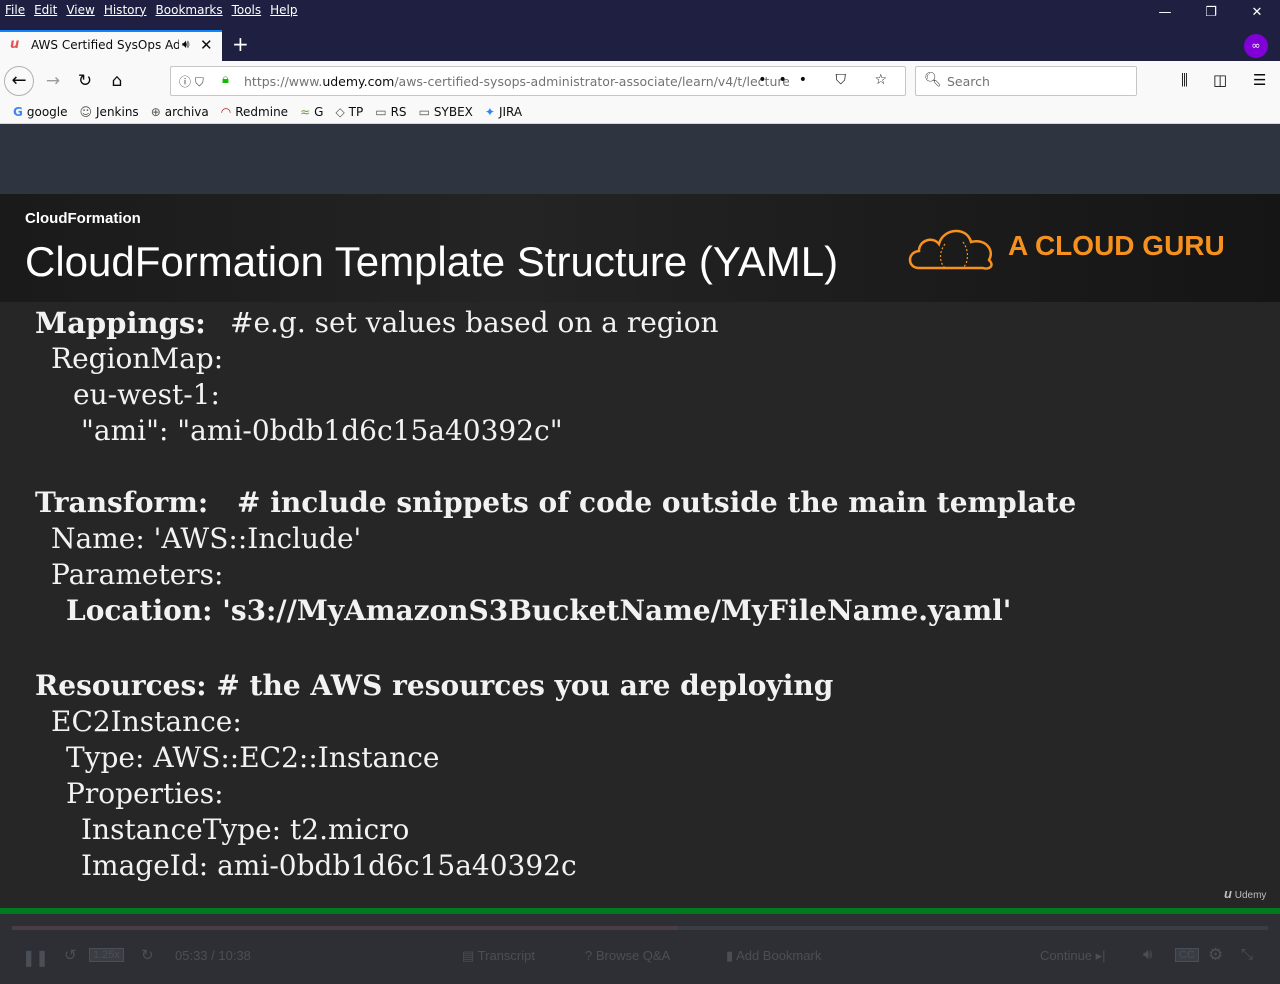 The height and width of the screenshot is (984, 1280). What do you see at coordinates (345, 928) in the screenshot?
I see `seek-bar-fill` at bounding box center [345, 928].